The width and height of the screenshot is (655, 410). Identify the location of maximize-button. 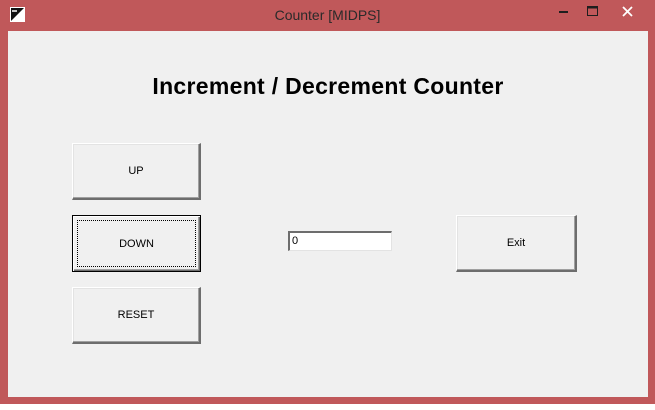
(592, 11).